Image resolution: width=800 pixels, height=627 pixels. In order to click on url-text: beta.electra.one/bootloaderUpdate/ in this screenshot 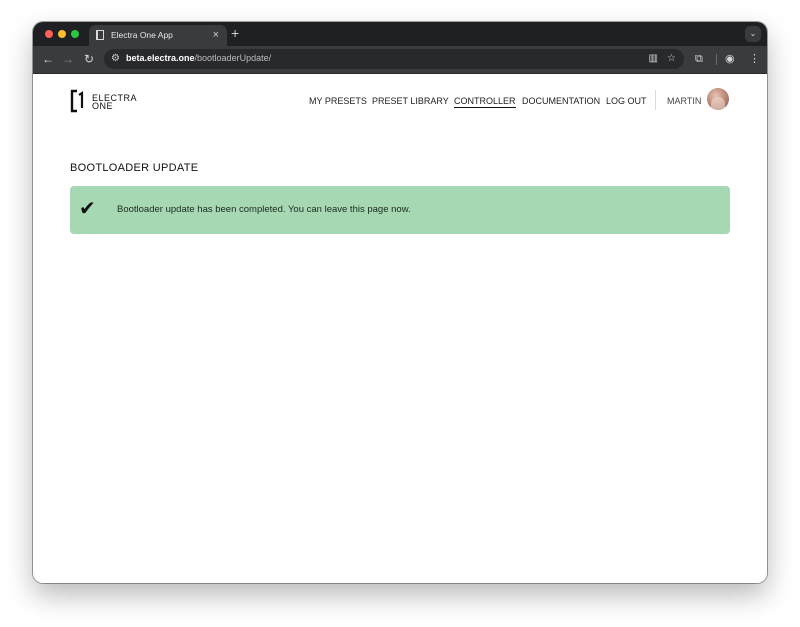, I will do `click(198, 58)`.